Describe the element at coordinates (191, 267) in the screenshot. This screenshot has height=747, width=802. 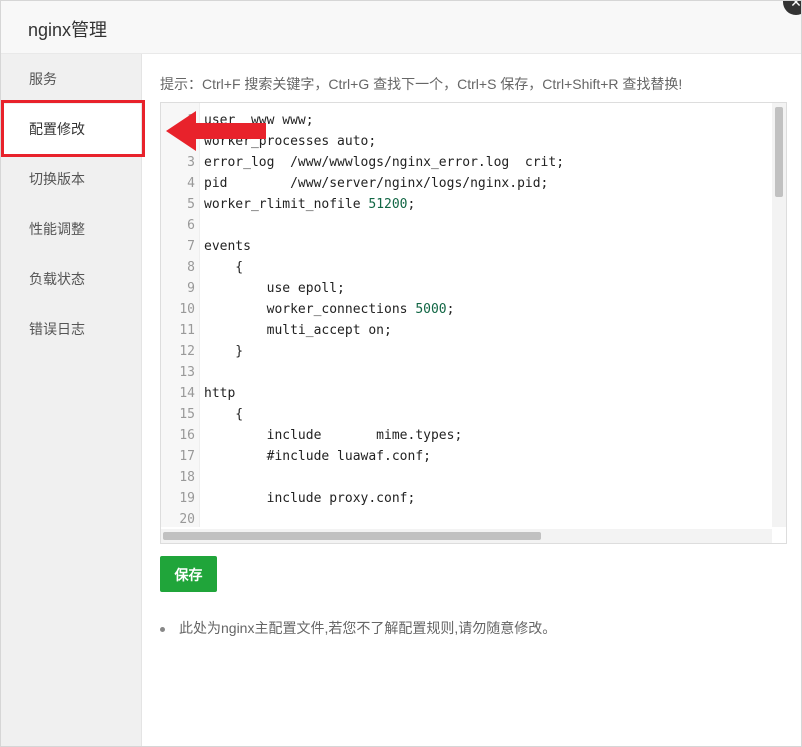
I see `line-number: 8` at that location.